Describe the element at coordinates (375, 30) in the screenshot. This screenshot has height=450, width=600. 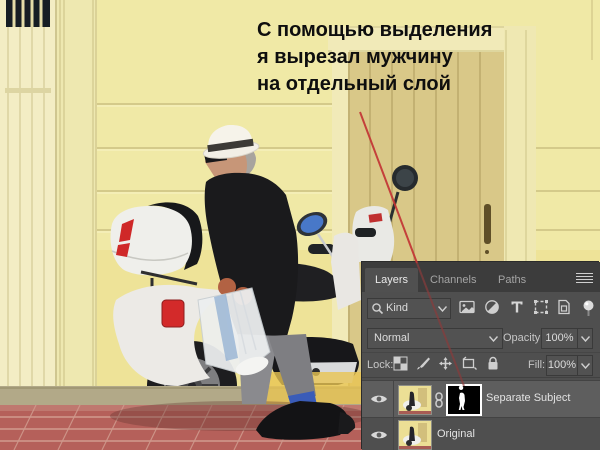
I see `annotation-line-1: С помощью выделения` at that location.